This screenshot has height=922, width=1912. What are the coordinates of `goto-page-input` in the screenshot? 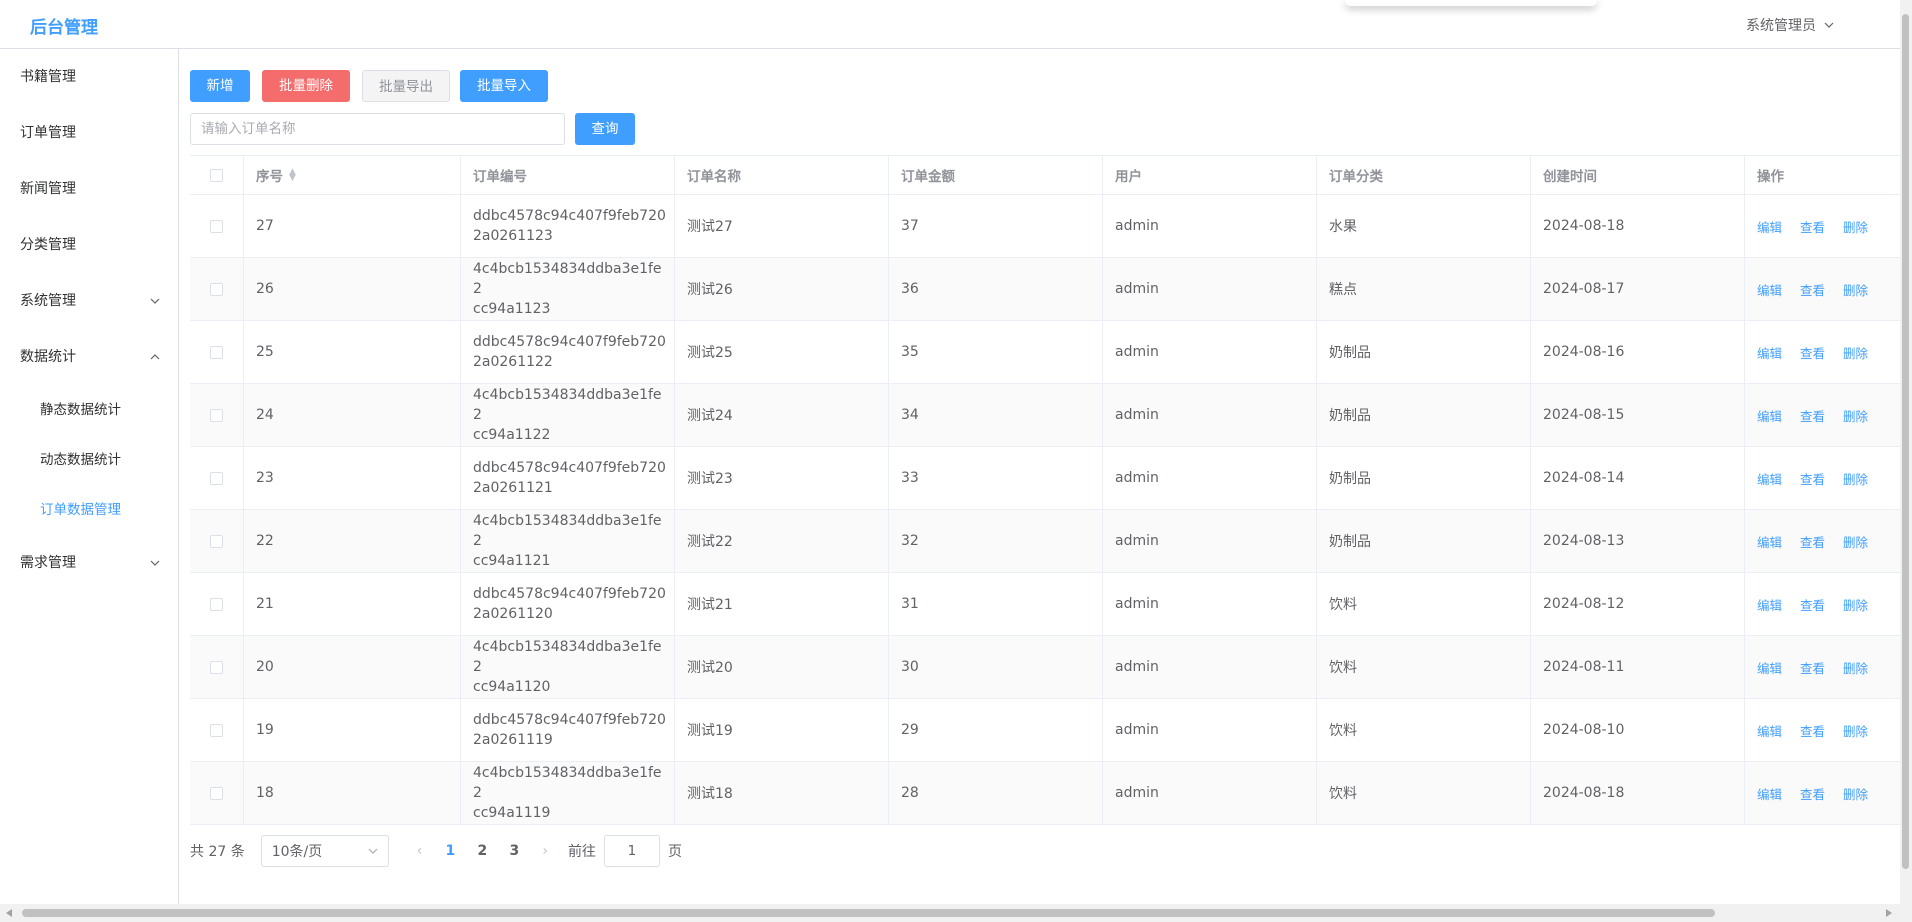 It's located at (631, 851).